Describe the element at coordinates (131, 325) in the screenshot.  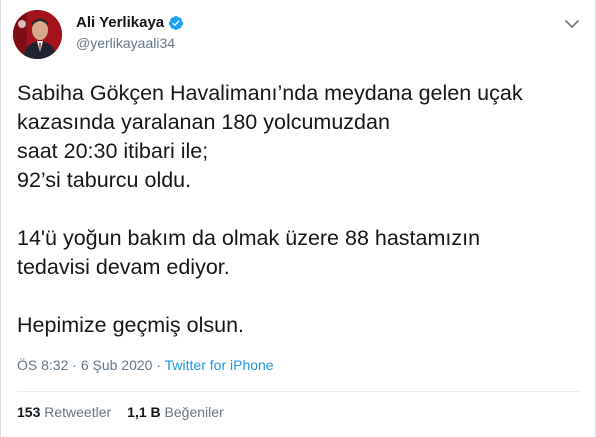
I see `tweet-line: Hepimize geçmiş olsun.` at that location.